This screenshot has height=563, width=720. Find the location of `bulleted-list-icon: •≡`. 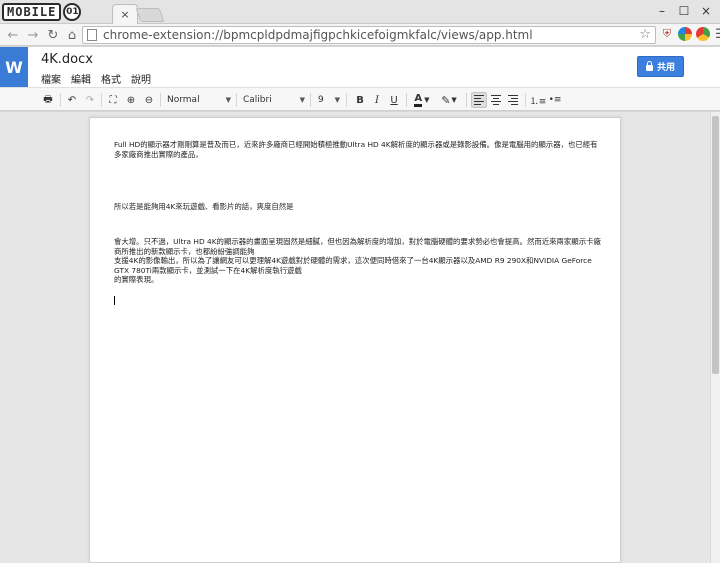

bulleted-list-icon: •≡ is located at coordinates (555, 100).